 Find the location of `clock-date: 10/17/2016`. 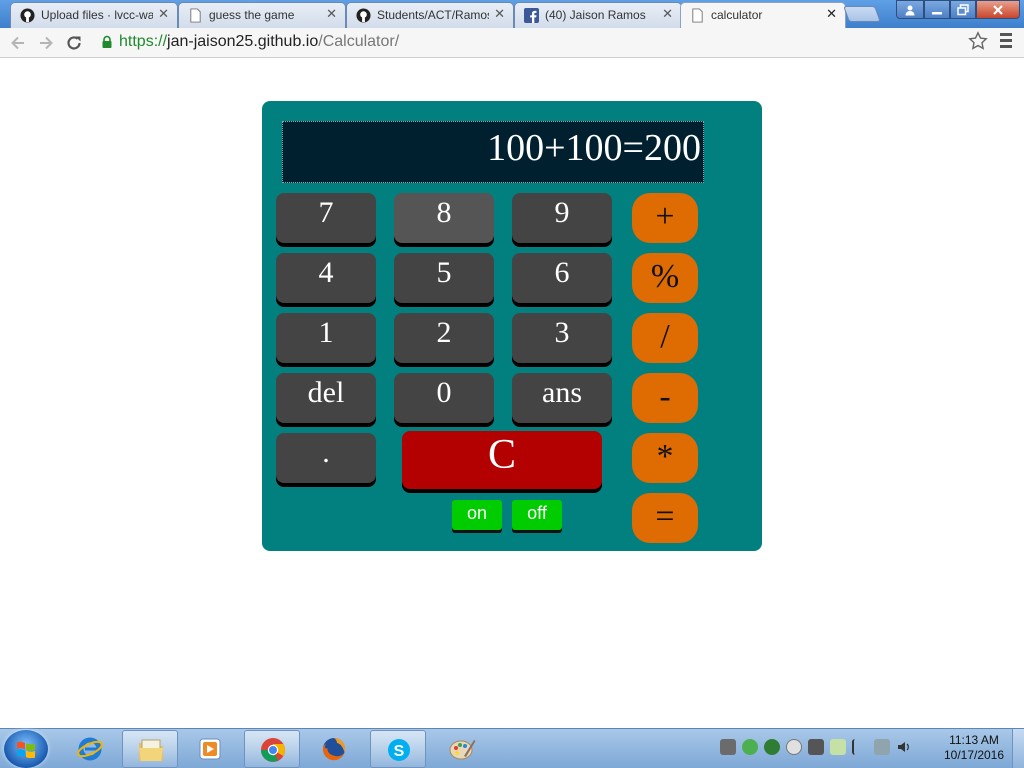

clock-date: 10/17/2016 is located at coordinates (974, 755).